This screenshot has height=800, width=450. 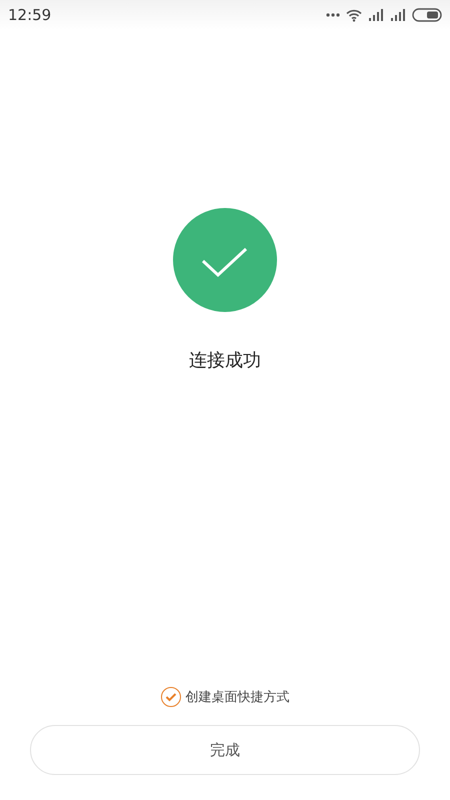 What do you see at coordinates (170, 697) in the screenshot?
I see `check-icon` at bounding box center [170, 697].